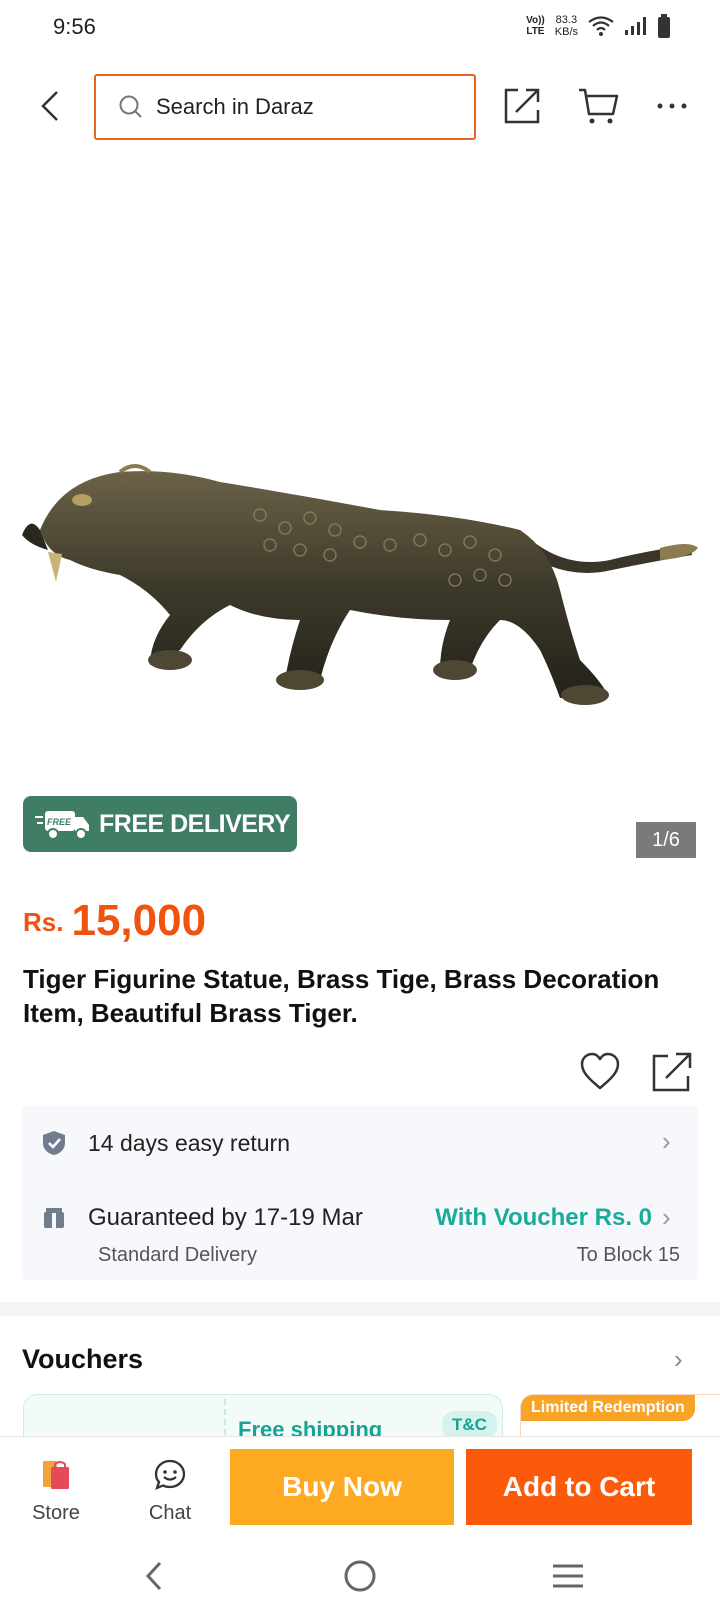 The image size is (720, 1612). I want to click on volte-bottom: LTE, so click(535, 31).